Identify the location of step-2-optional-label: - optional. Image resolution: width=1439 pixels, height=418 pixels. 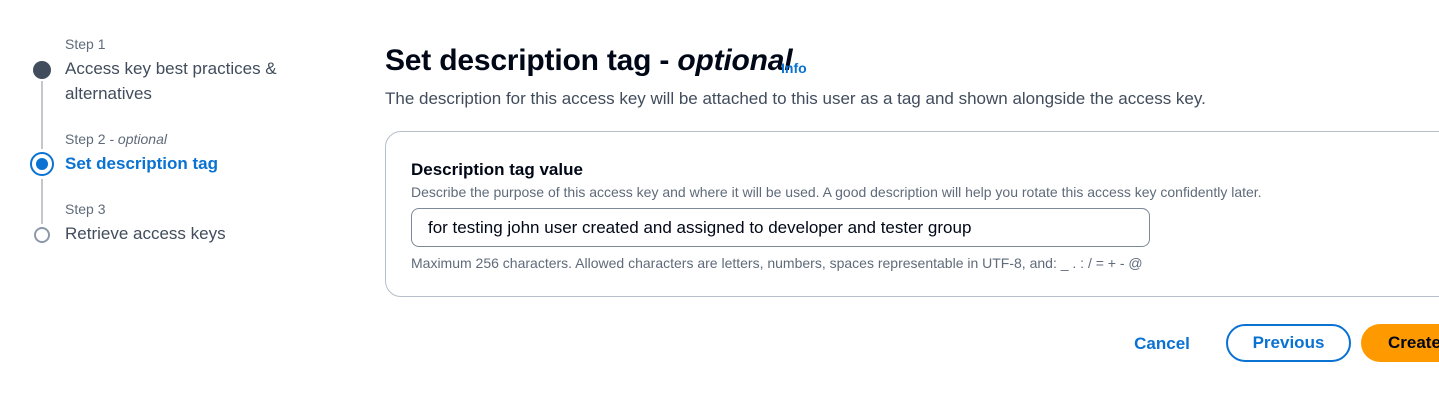
(138, 139).